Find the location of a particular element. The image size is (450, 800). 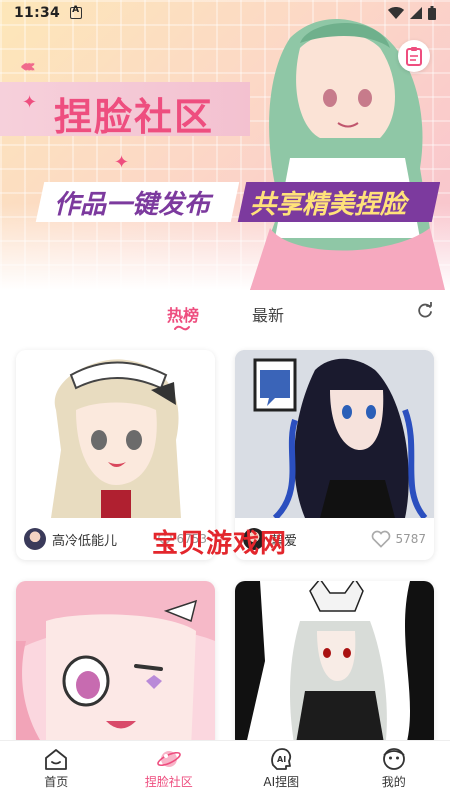

planet-icon is located at coordinates (168, 759).